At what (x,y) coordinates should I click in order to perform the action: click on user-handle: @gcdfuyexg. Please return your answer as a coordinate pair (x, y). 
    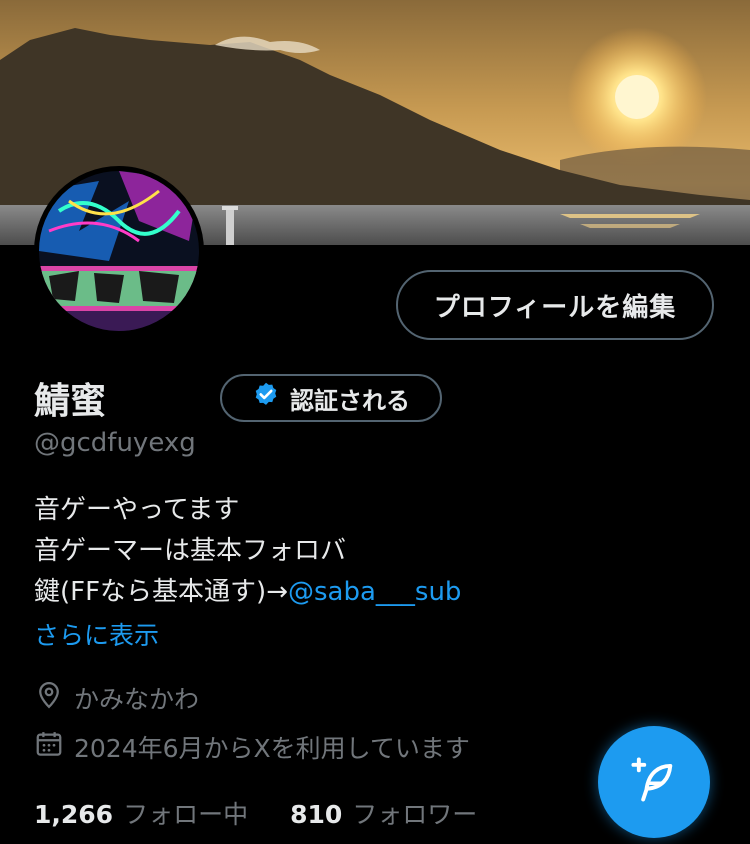
    Looking at the image, I should click on (115, 443).